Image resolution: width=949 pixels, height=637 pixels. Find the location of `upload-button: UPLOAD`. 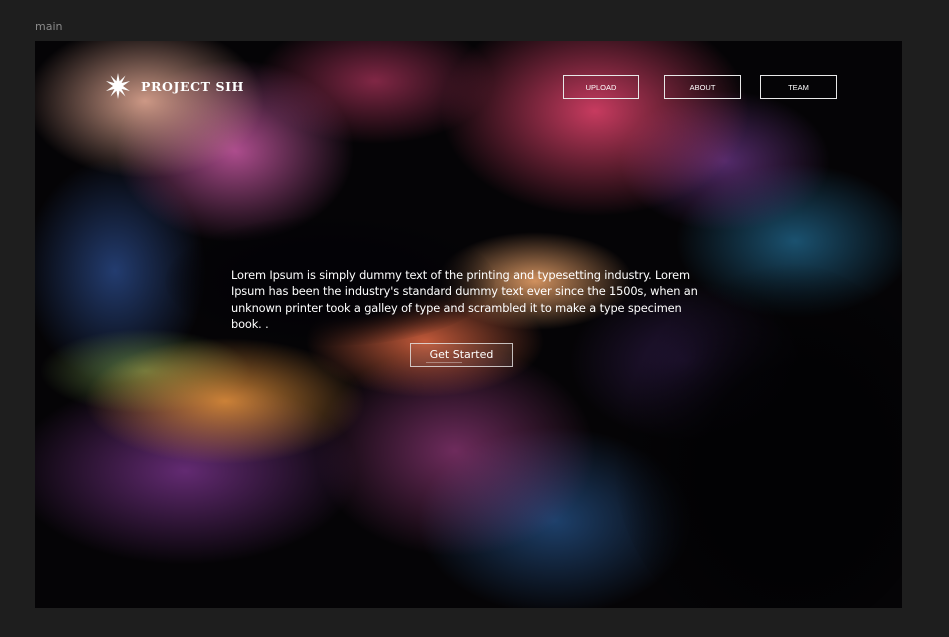

upload-button: UPLOAD is located at coordinates (601, 87).